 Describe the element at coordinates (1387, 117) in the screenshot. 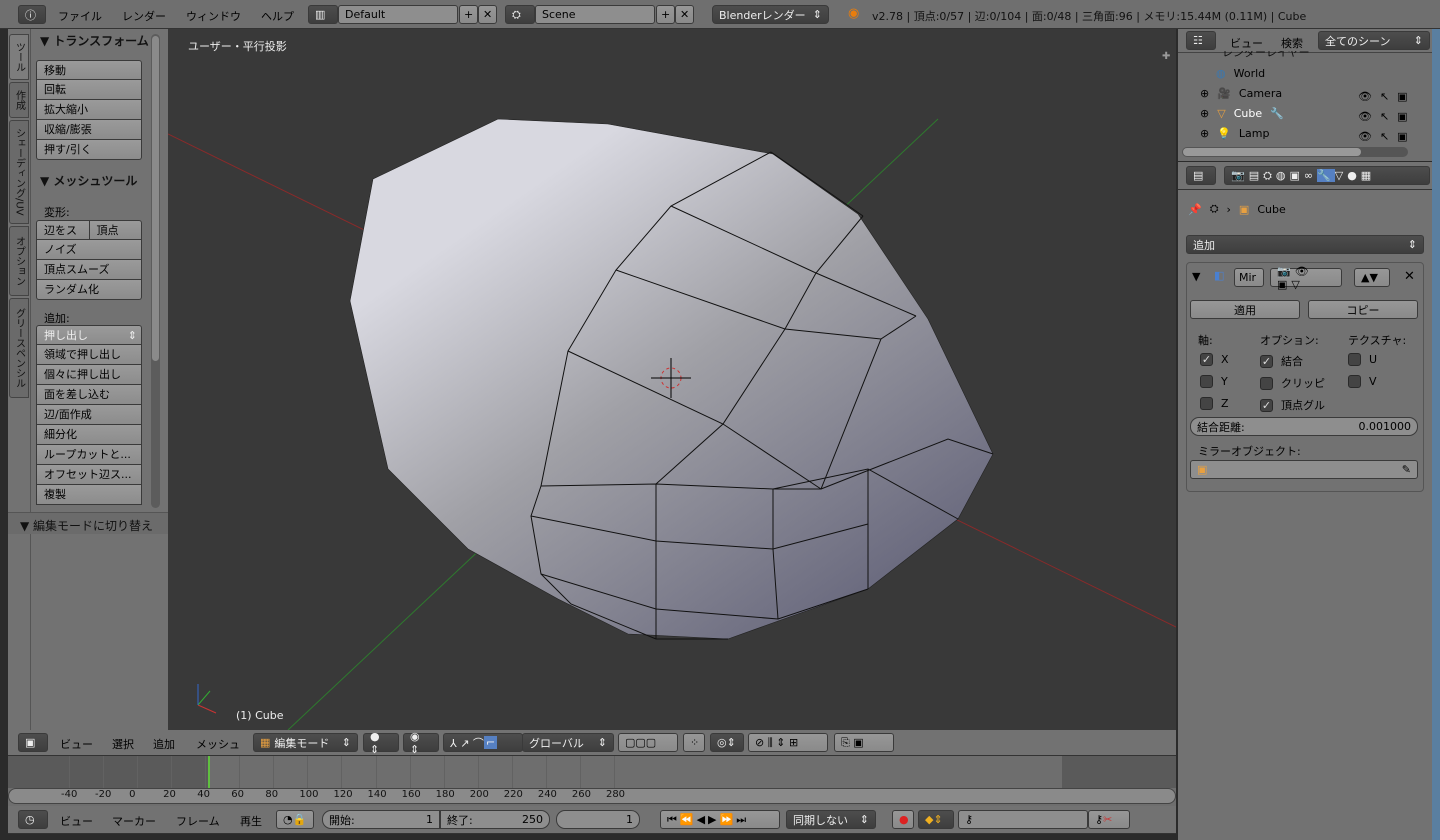

I see `visibility-toggles: 👁↖▣ 👁↖▣ 👁↖▣` at that location.